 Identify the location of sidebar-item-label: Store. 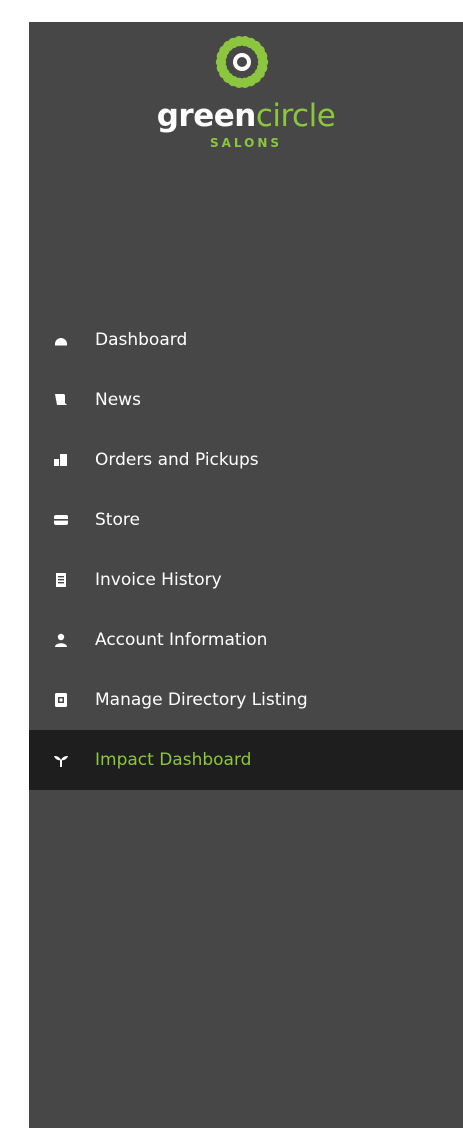
(117, 520).